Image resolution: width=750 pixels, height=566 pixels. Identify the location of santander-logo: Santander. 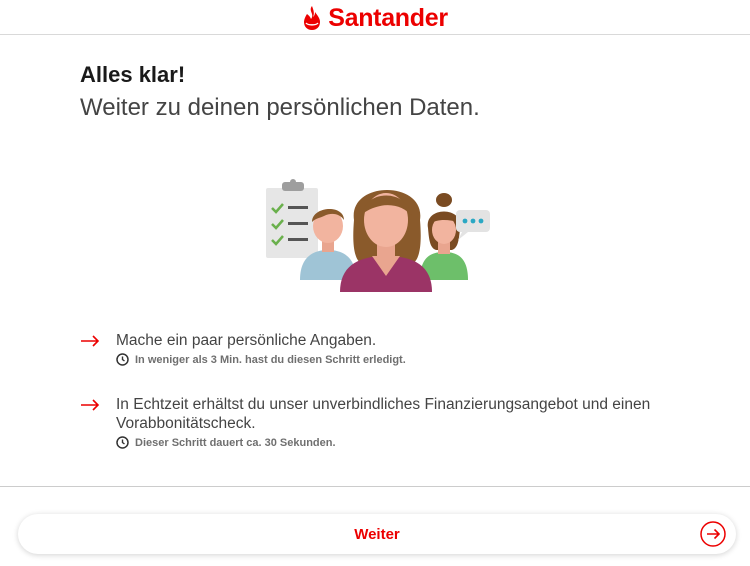
(375, 18).